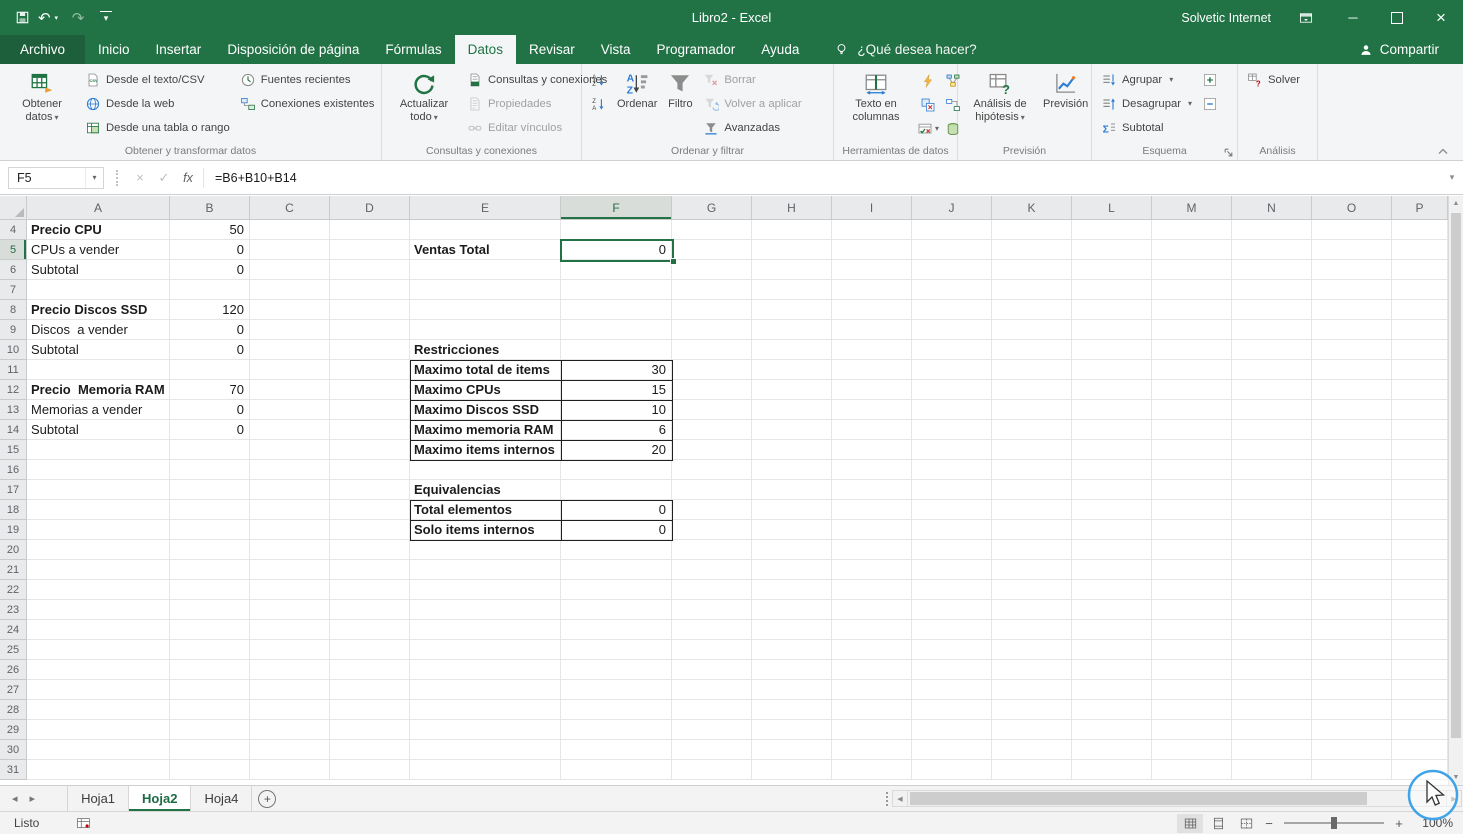 The height and width of the screenshot is (834, 1463). What do you see at coordinates (13, 370) in the screenshot?
I see `row-header-11: 11` at bounding box center [13, 370].